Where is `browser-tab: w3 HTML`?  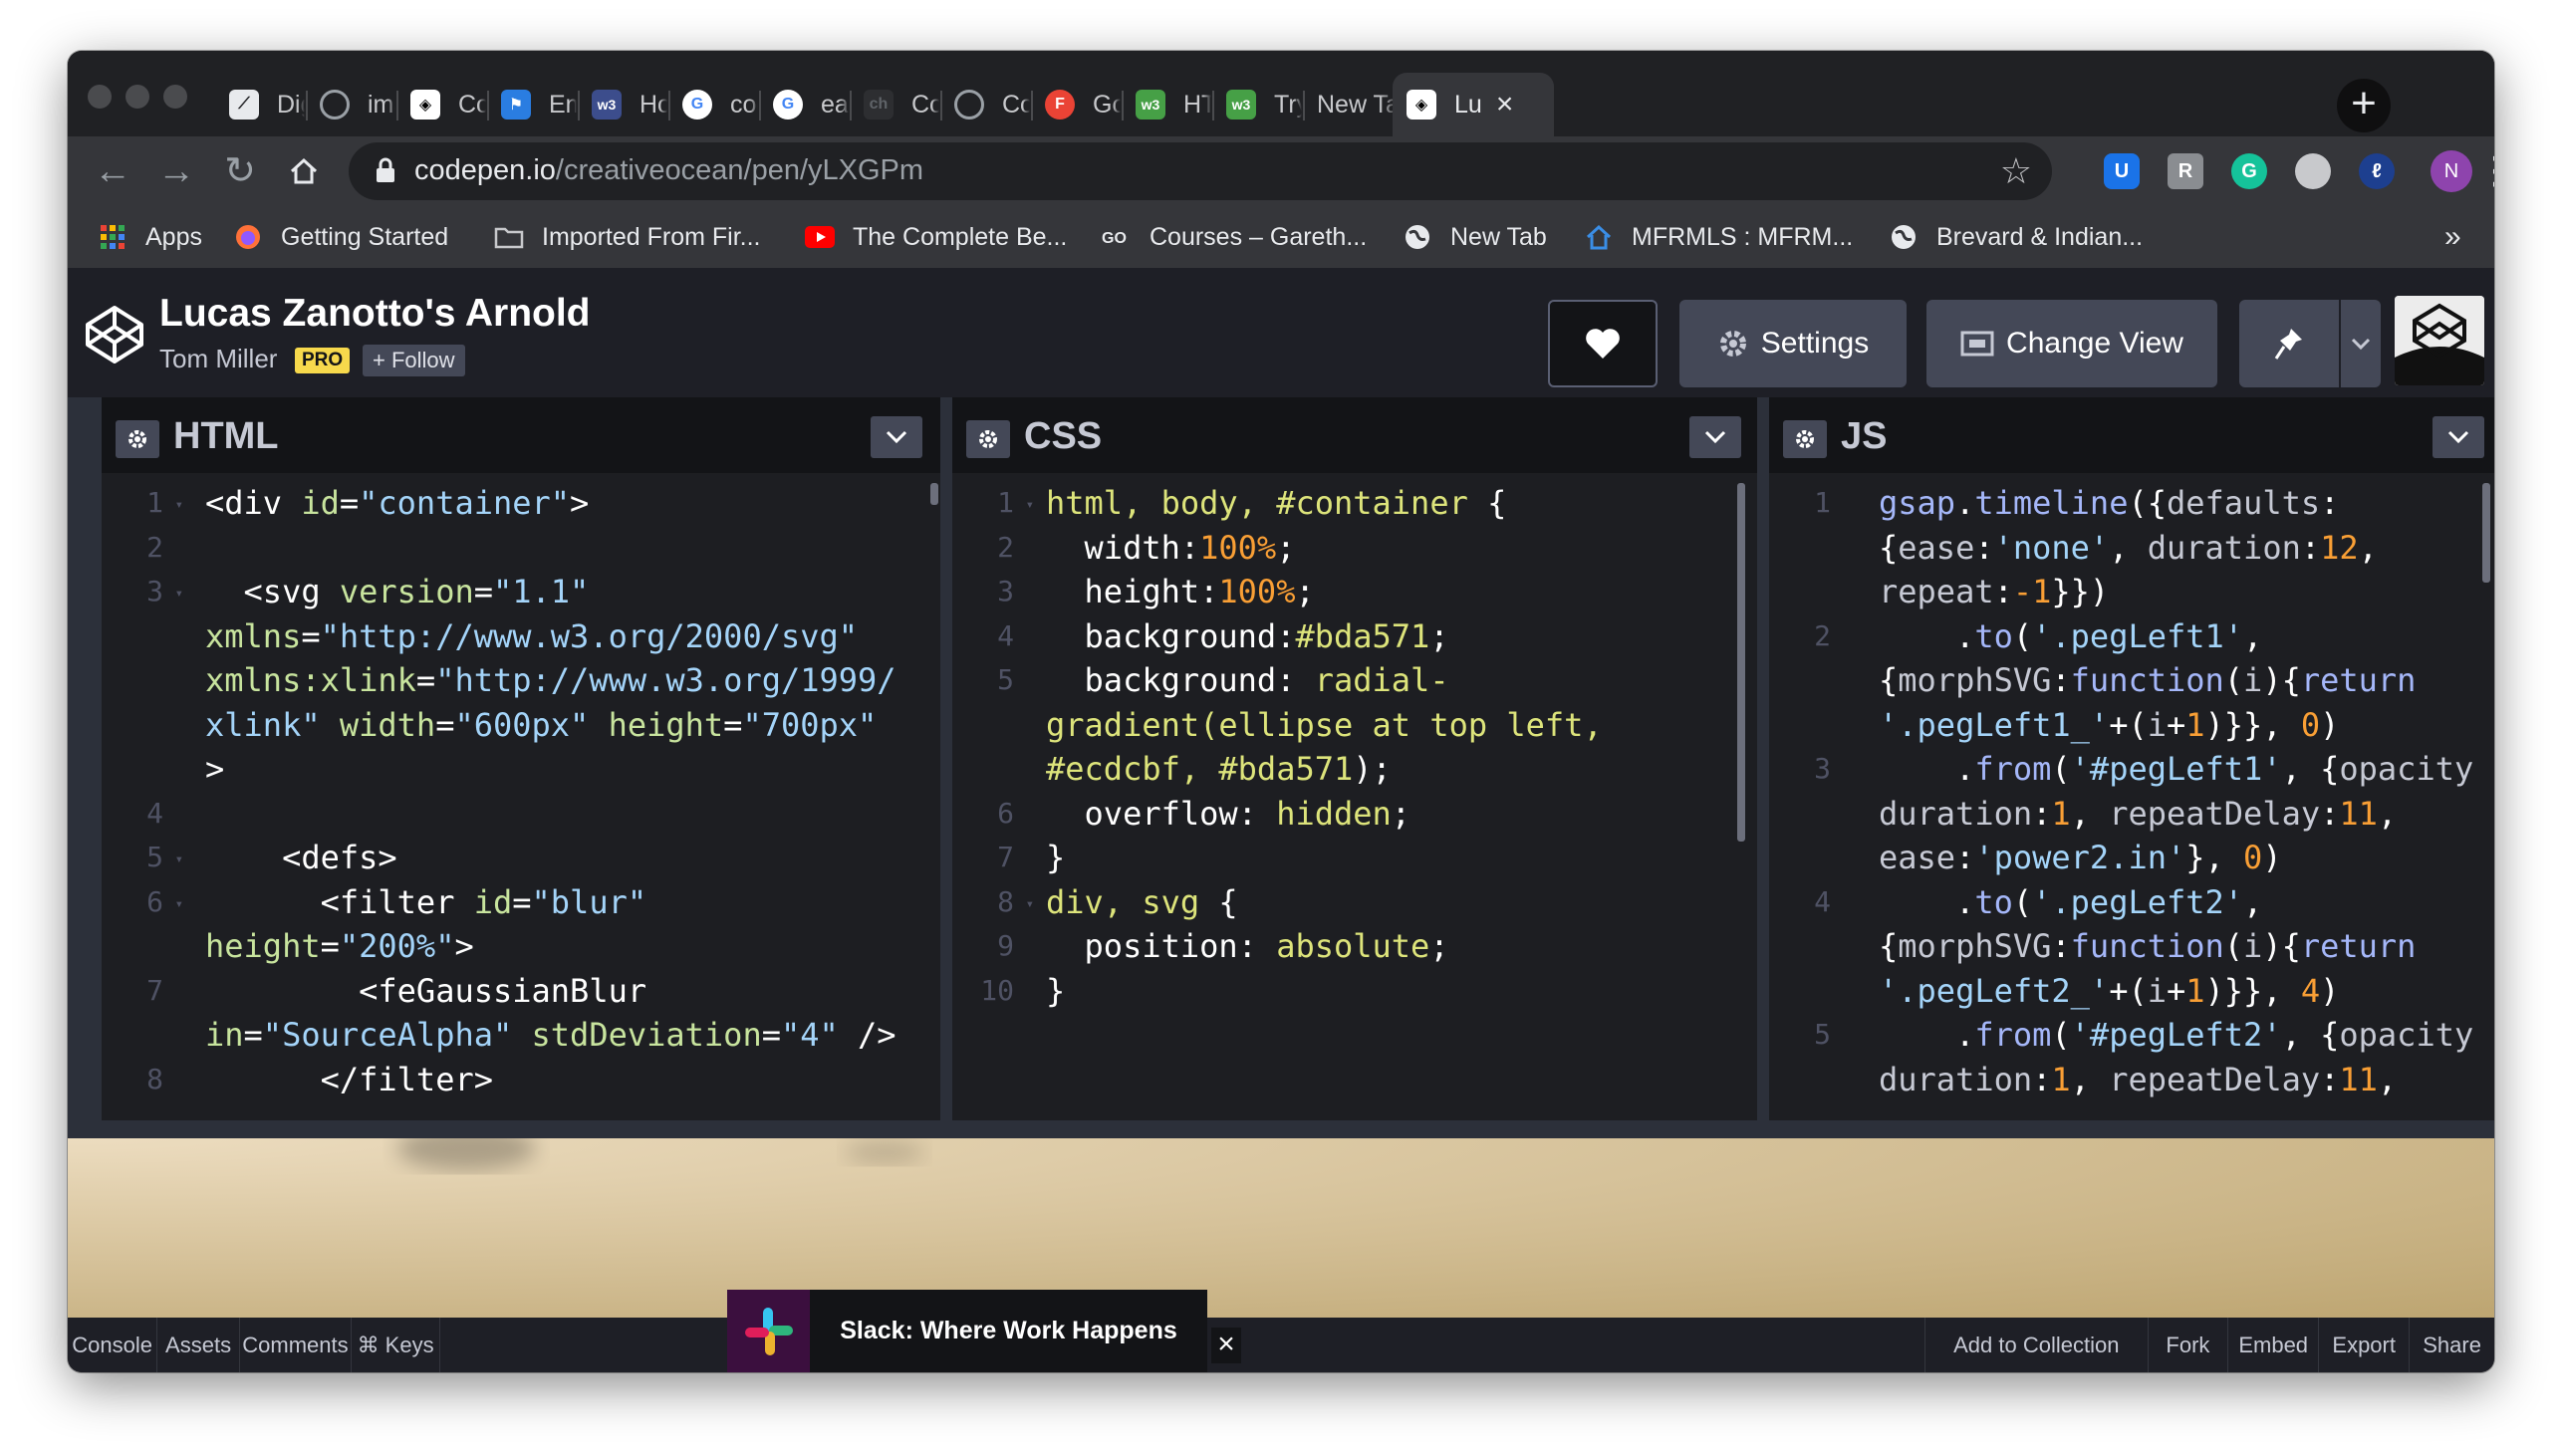 browser-tab: w3 HTML is located at coordinates (1167, 104).